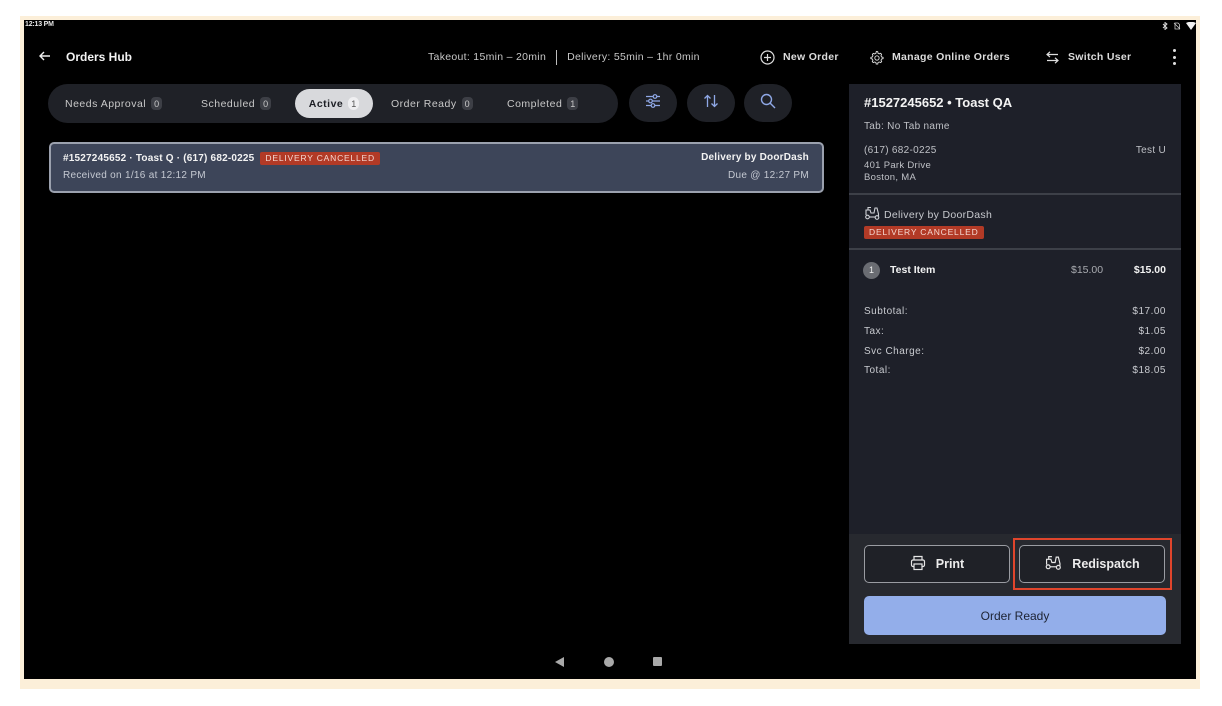 This screenshot has height=706, width=1222. Describe the element at coordinates (1014, 270) in the screenshot. I see `line-item: 1 Test Item $15.00 $15.00` at that location.